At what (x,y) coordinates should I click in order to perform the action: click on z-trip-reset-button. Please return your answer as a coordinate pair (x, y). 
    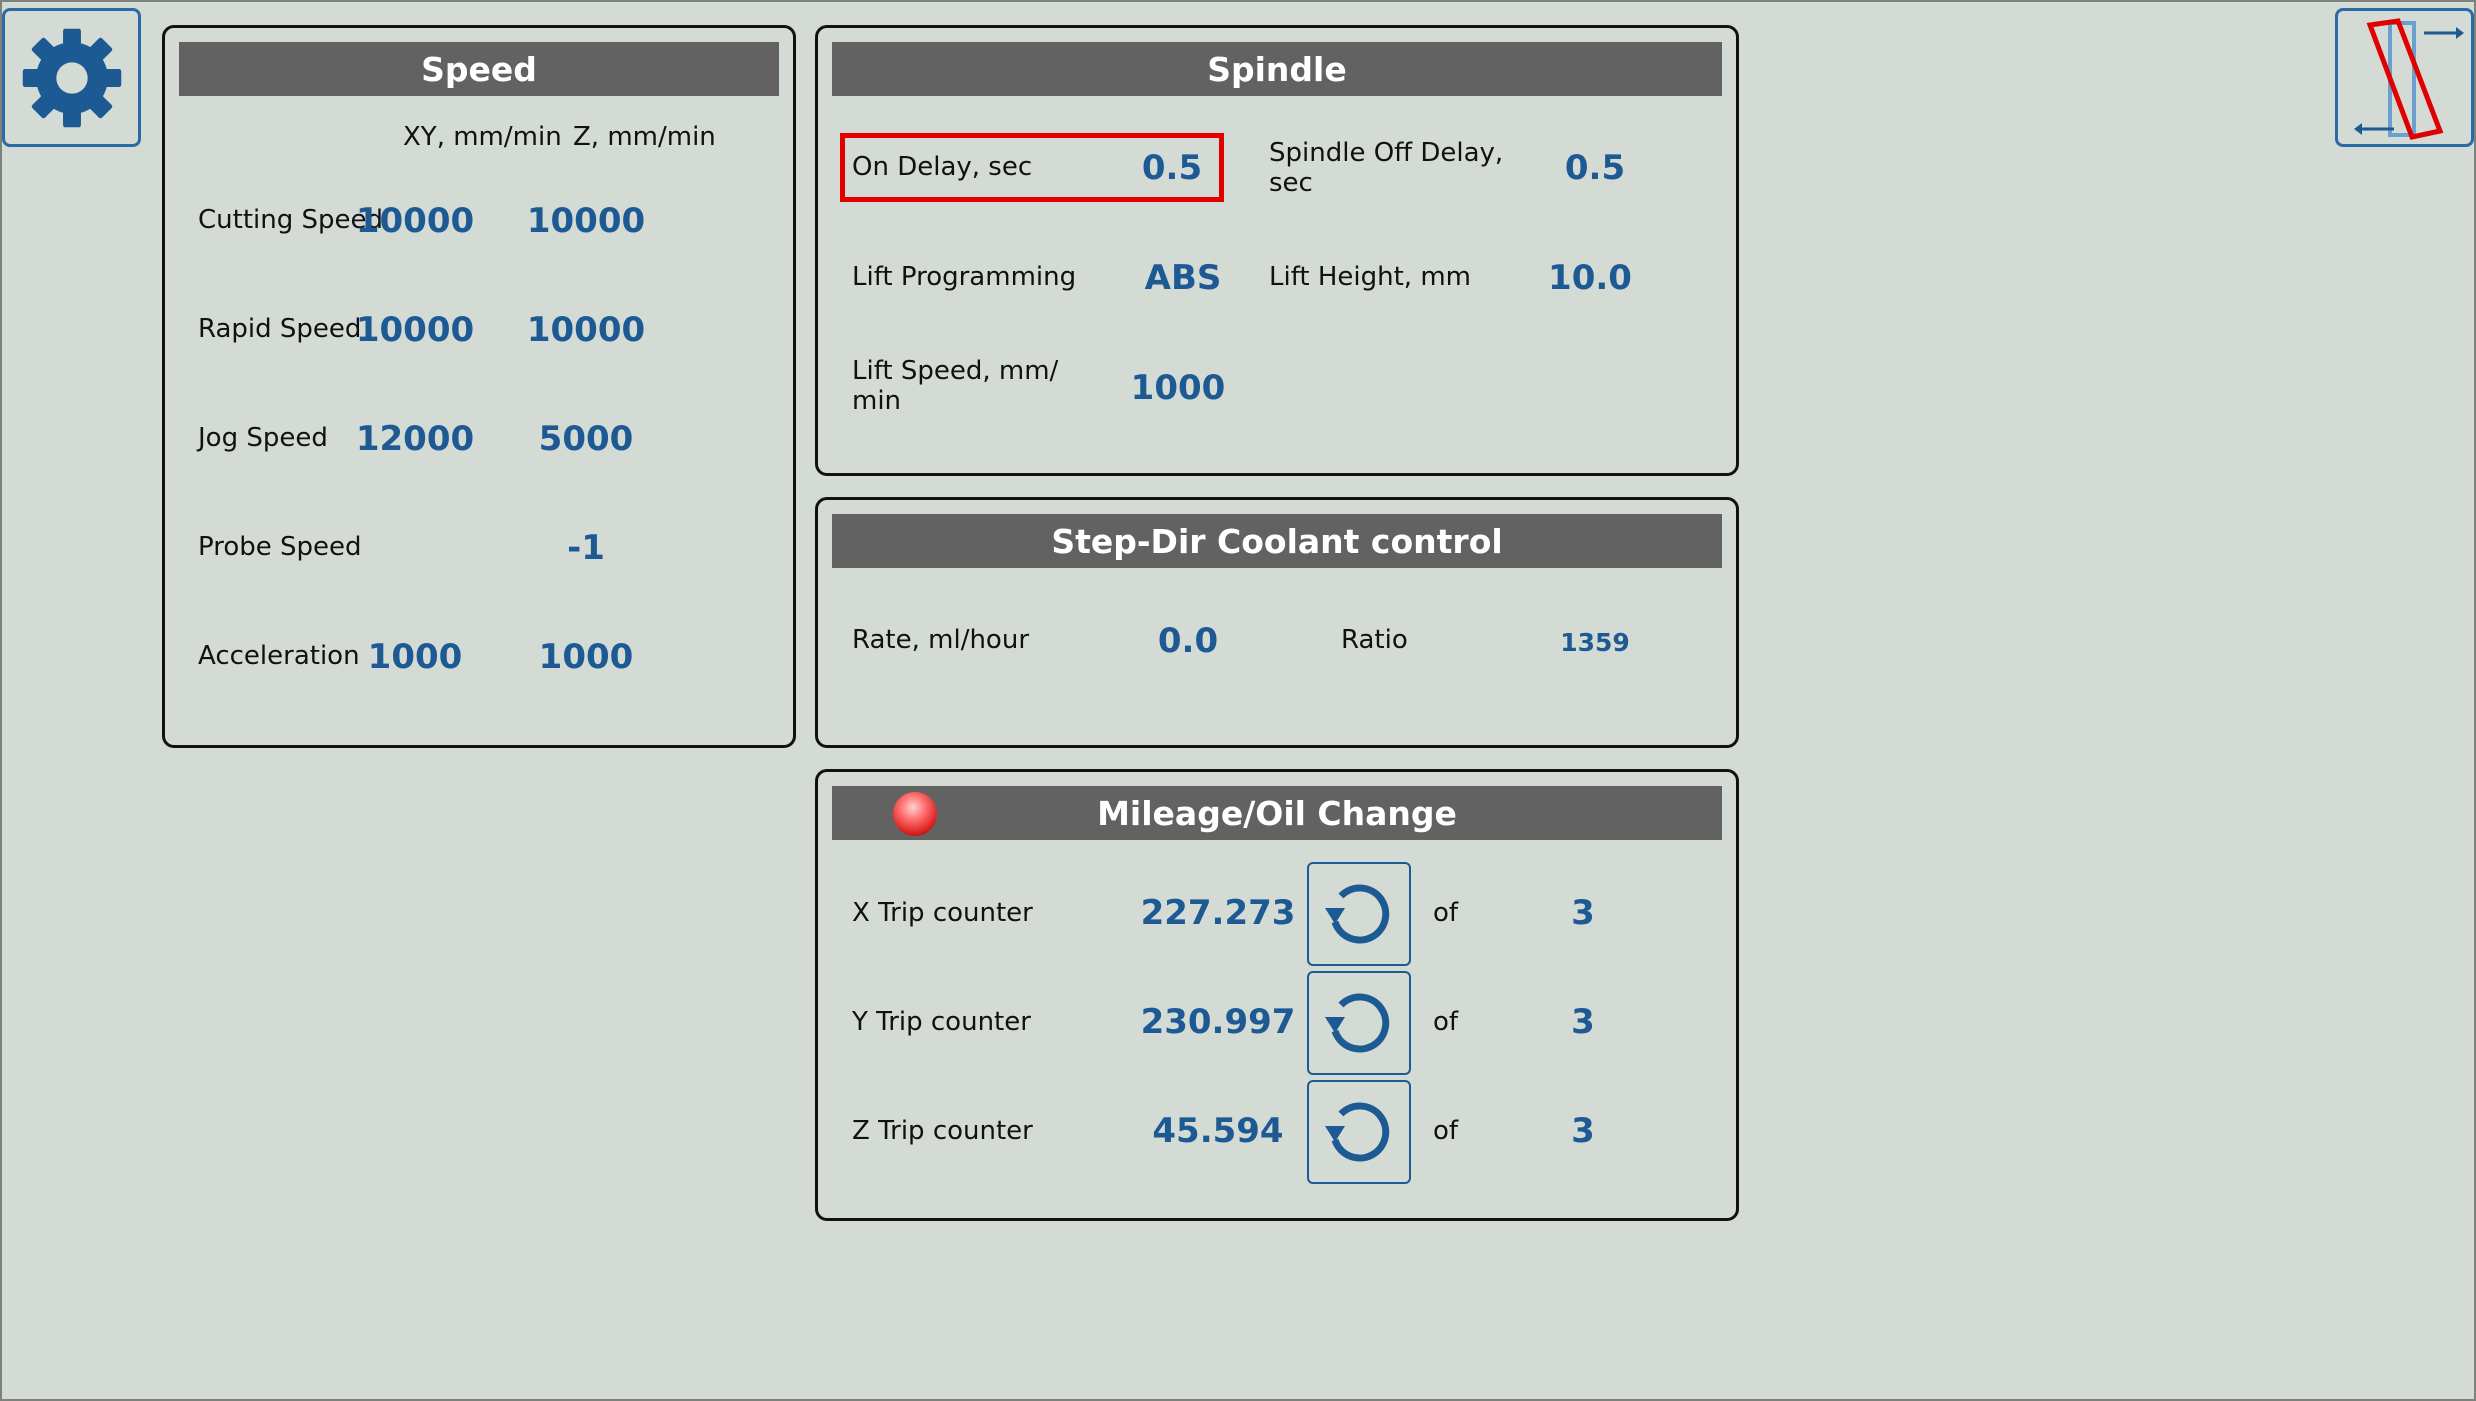
    Looking at the image, I should click on (1359, 1132).